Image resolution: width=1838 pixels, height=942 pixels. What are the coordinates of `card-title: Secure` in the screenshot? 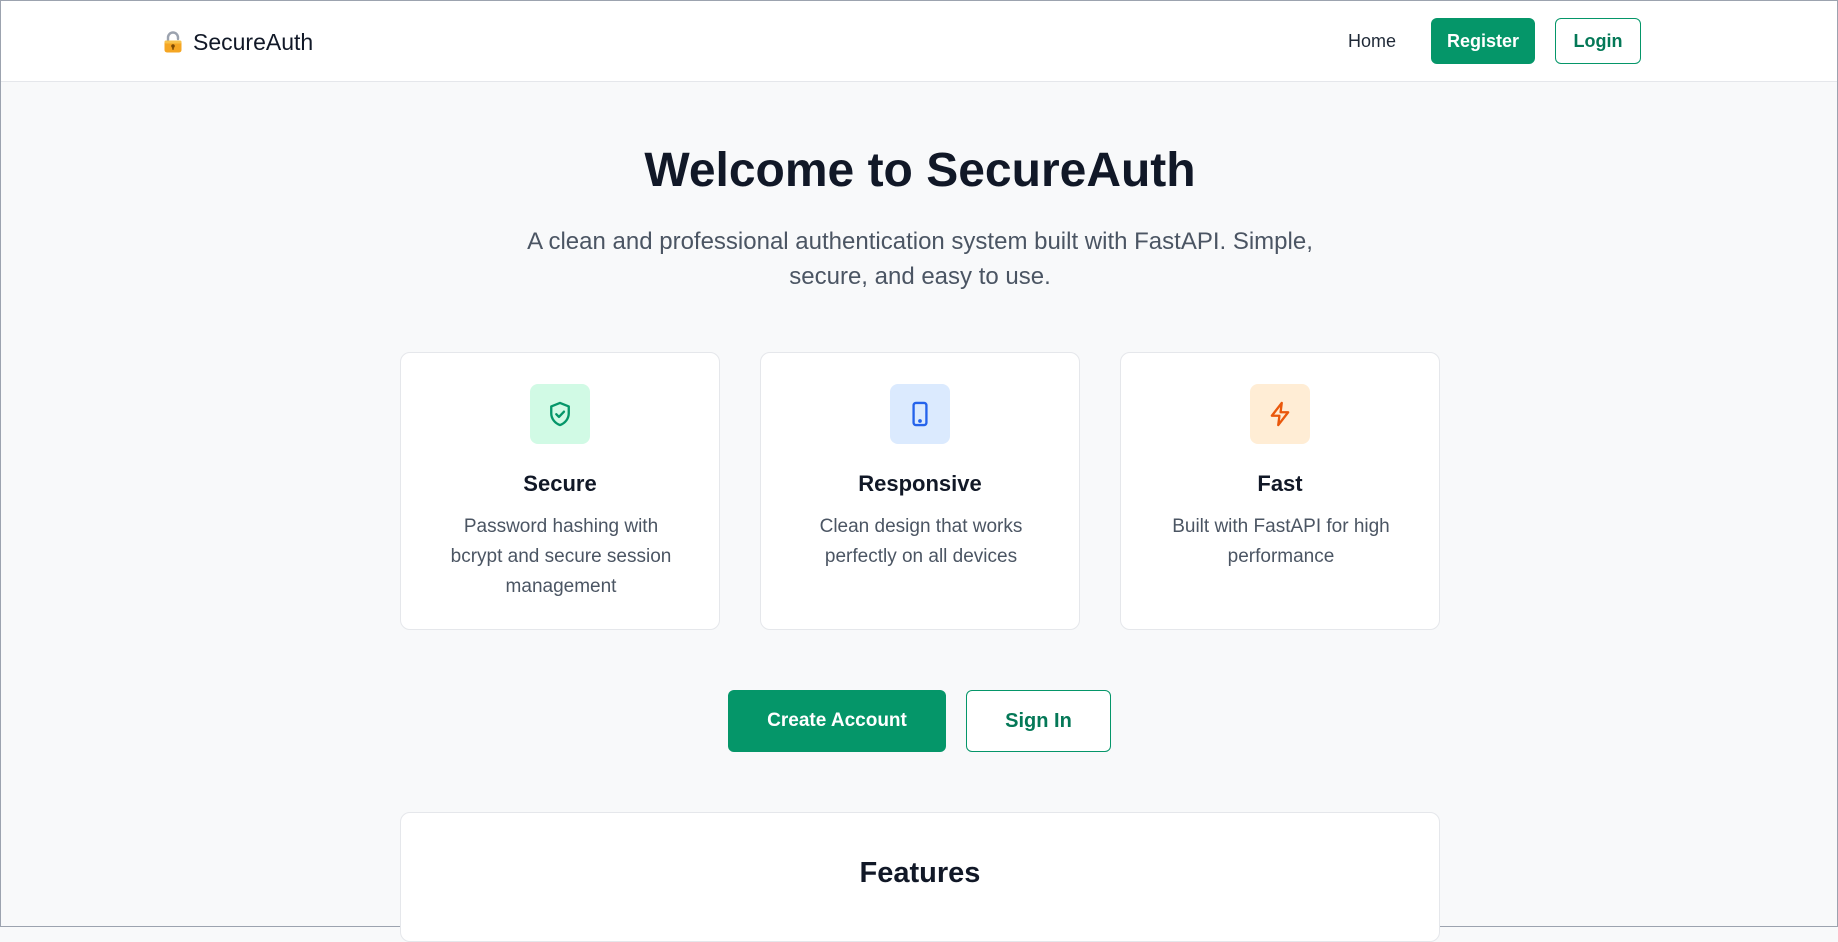 It's located at (560, 483).